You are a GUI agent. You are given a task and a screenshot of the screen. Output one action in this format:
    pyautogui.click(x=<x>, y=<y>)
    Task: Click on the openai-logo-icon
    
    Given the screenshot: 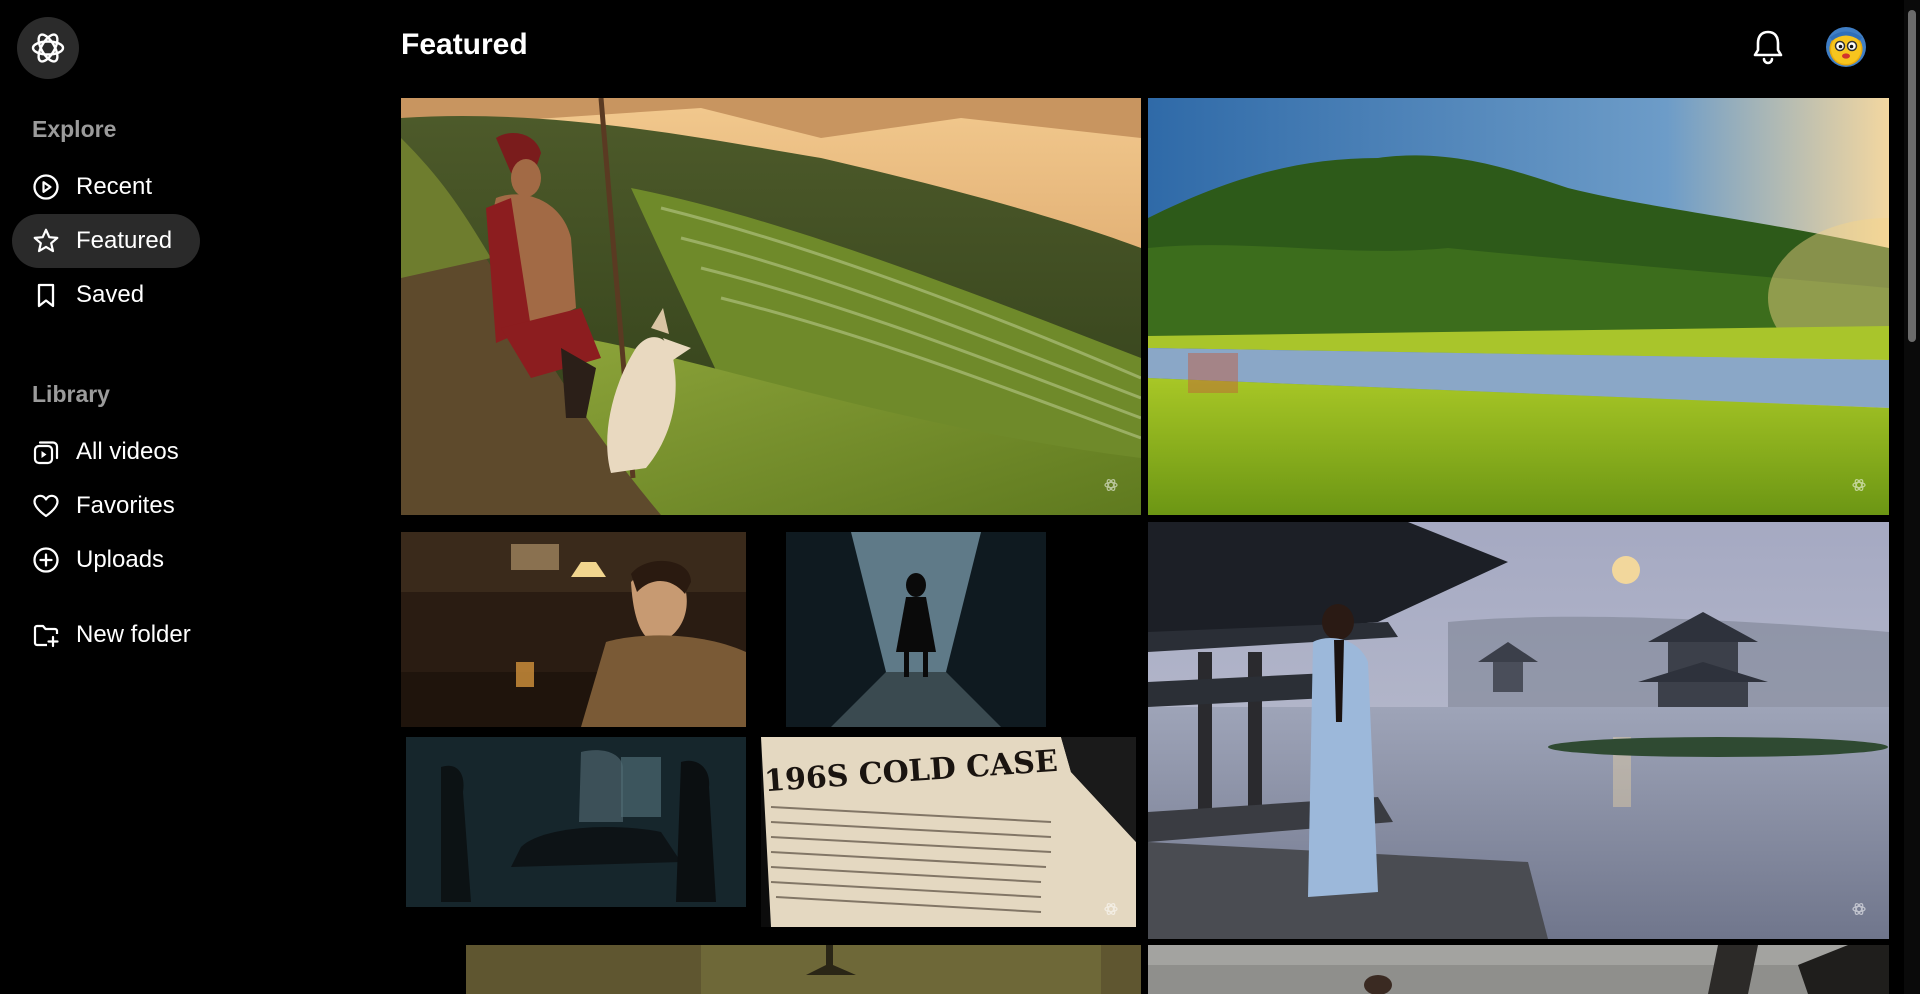 What is the action you would take?
    pyautogui.click(x=48, y=48)
    